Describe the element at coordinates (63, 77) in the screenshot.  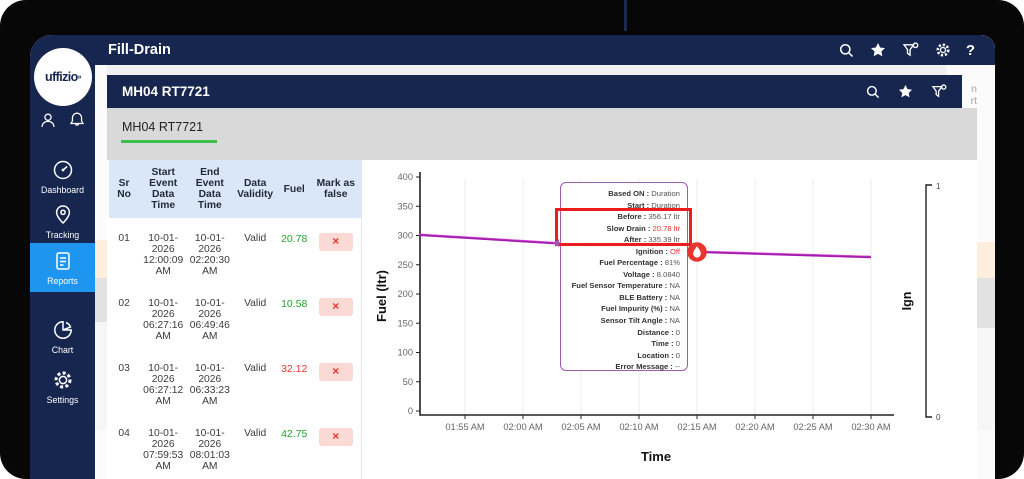
I see `brand-logo: uffizio»` at that location.